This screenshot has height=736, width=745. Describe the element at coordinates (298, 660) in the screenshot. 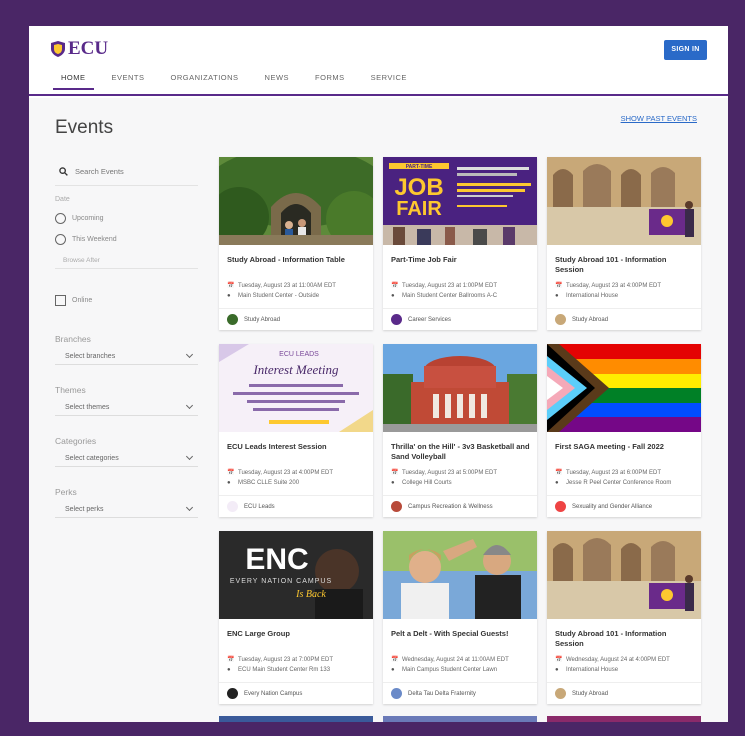

I see `event-datetime-row: 📅 Tuesday, August 23 at 7:00PM EDT` at that location.